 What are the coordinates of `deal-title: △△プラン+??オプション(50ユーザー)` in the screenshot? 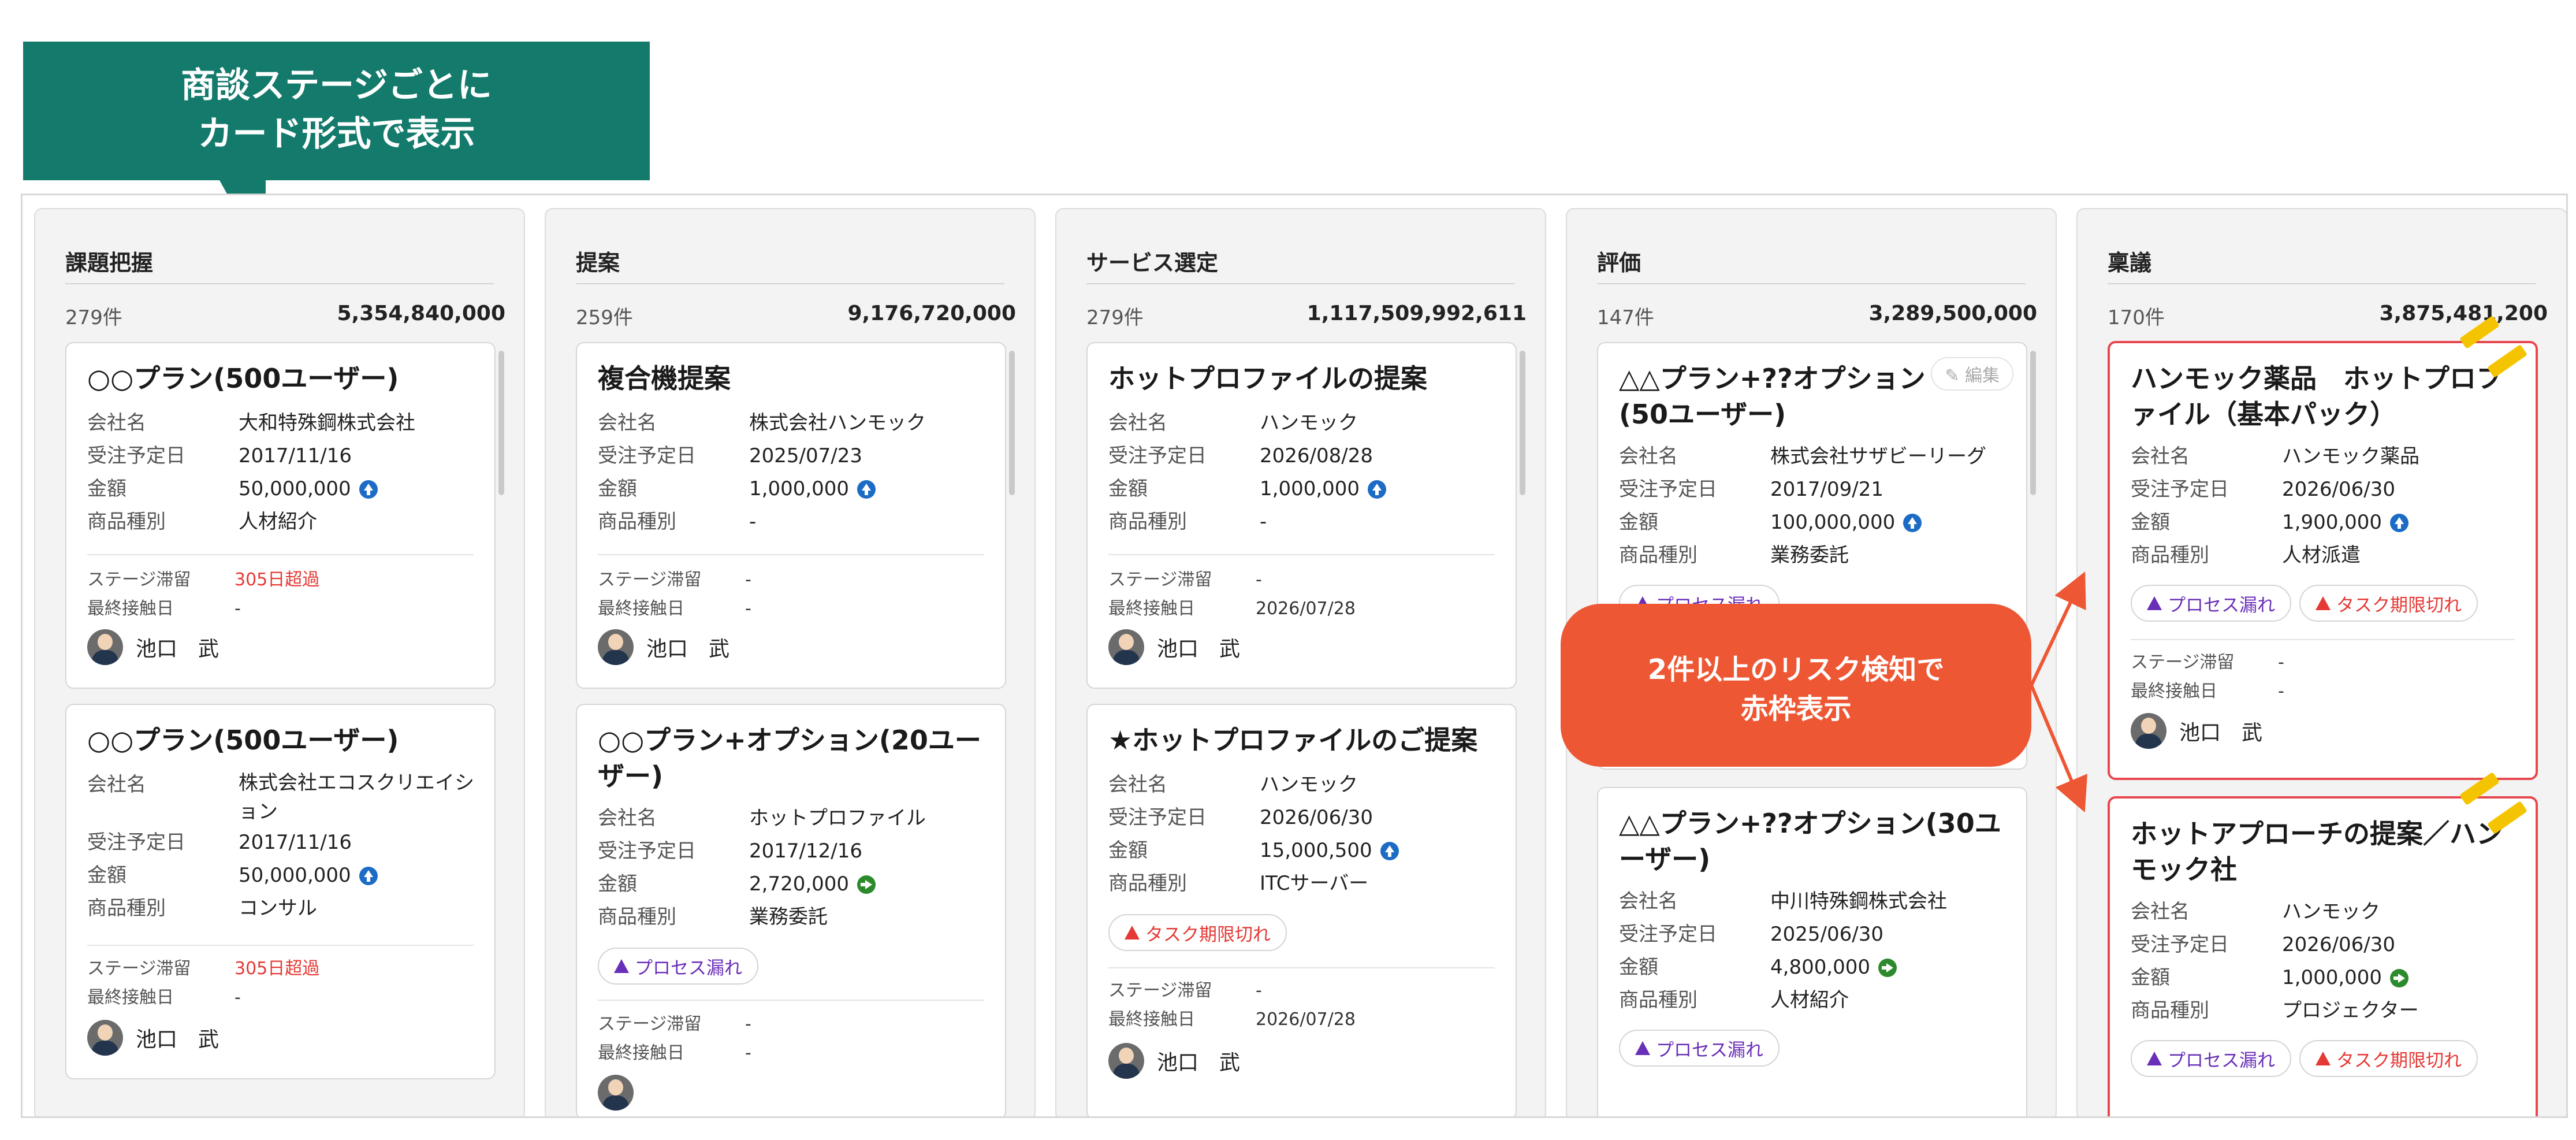 It's located at (1797, 396).